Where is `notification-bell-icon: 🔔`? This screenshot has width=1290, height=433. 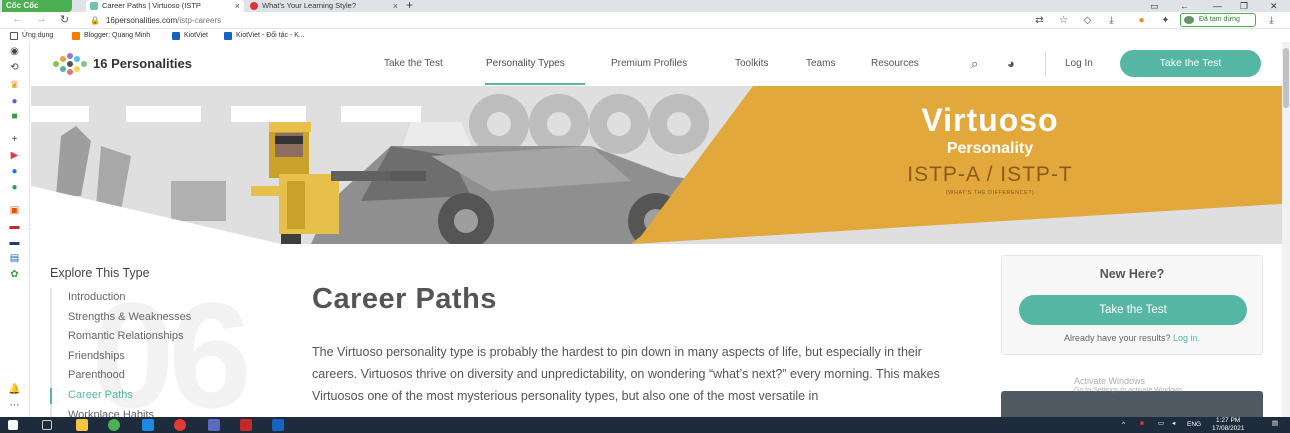 notification-bell-icon: 🔔 is located at coordinates (14, 390).